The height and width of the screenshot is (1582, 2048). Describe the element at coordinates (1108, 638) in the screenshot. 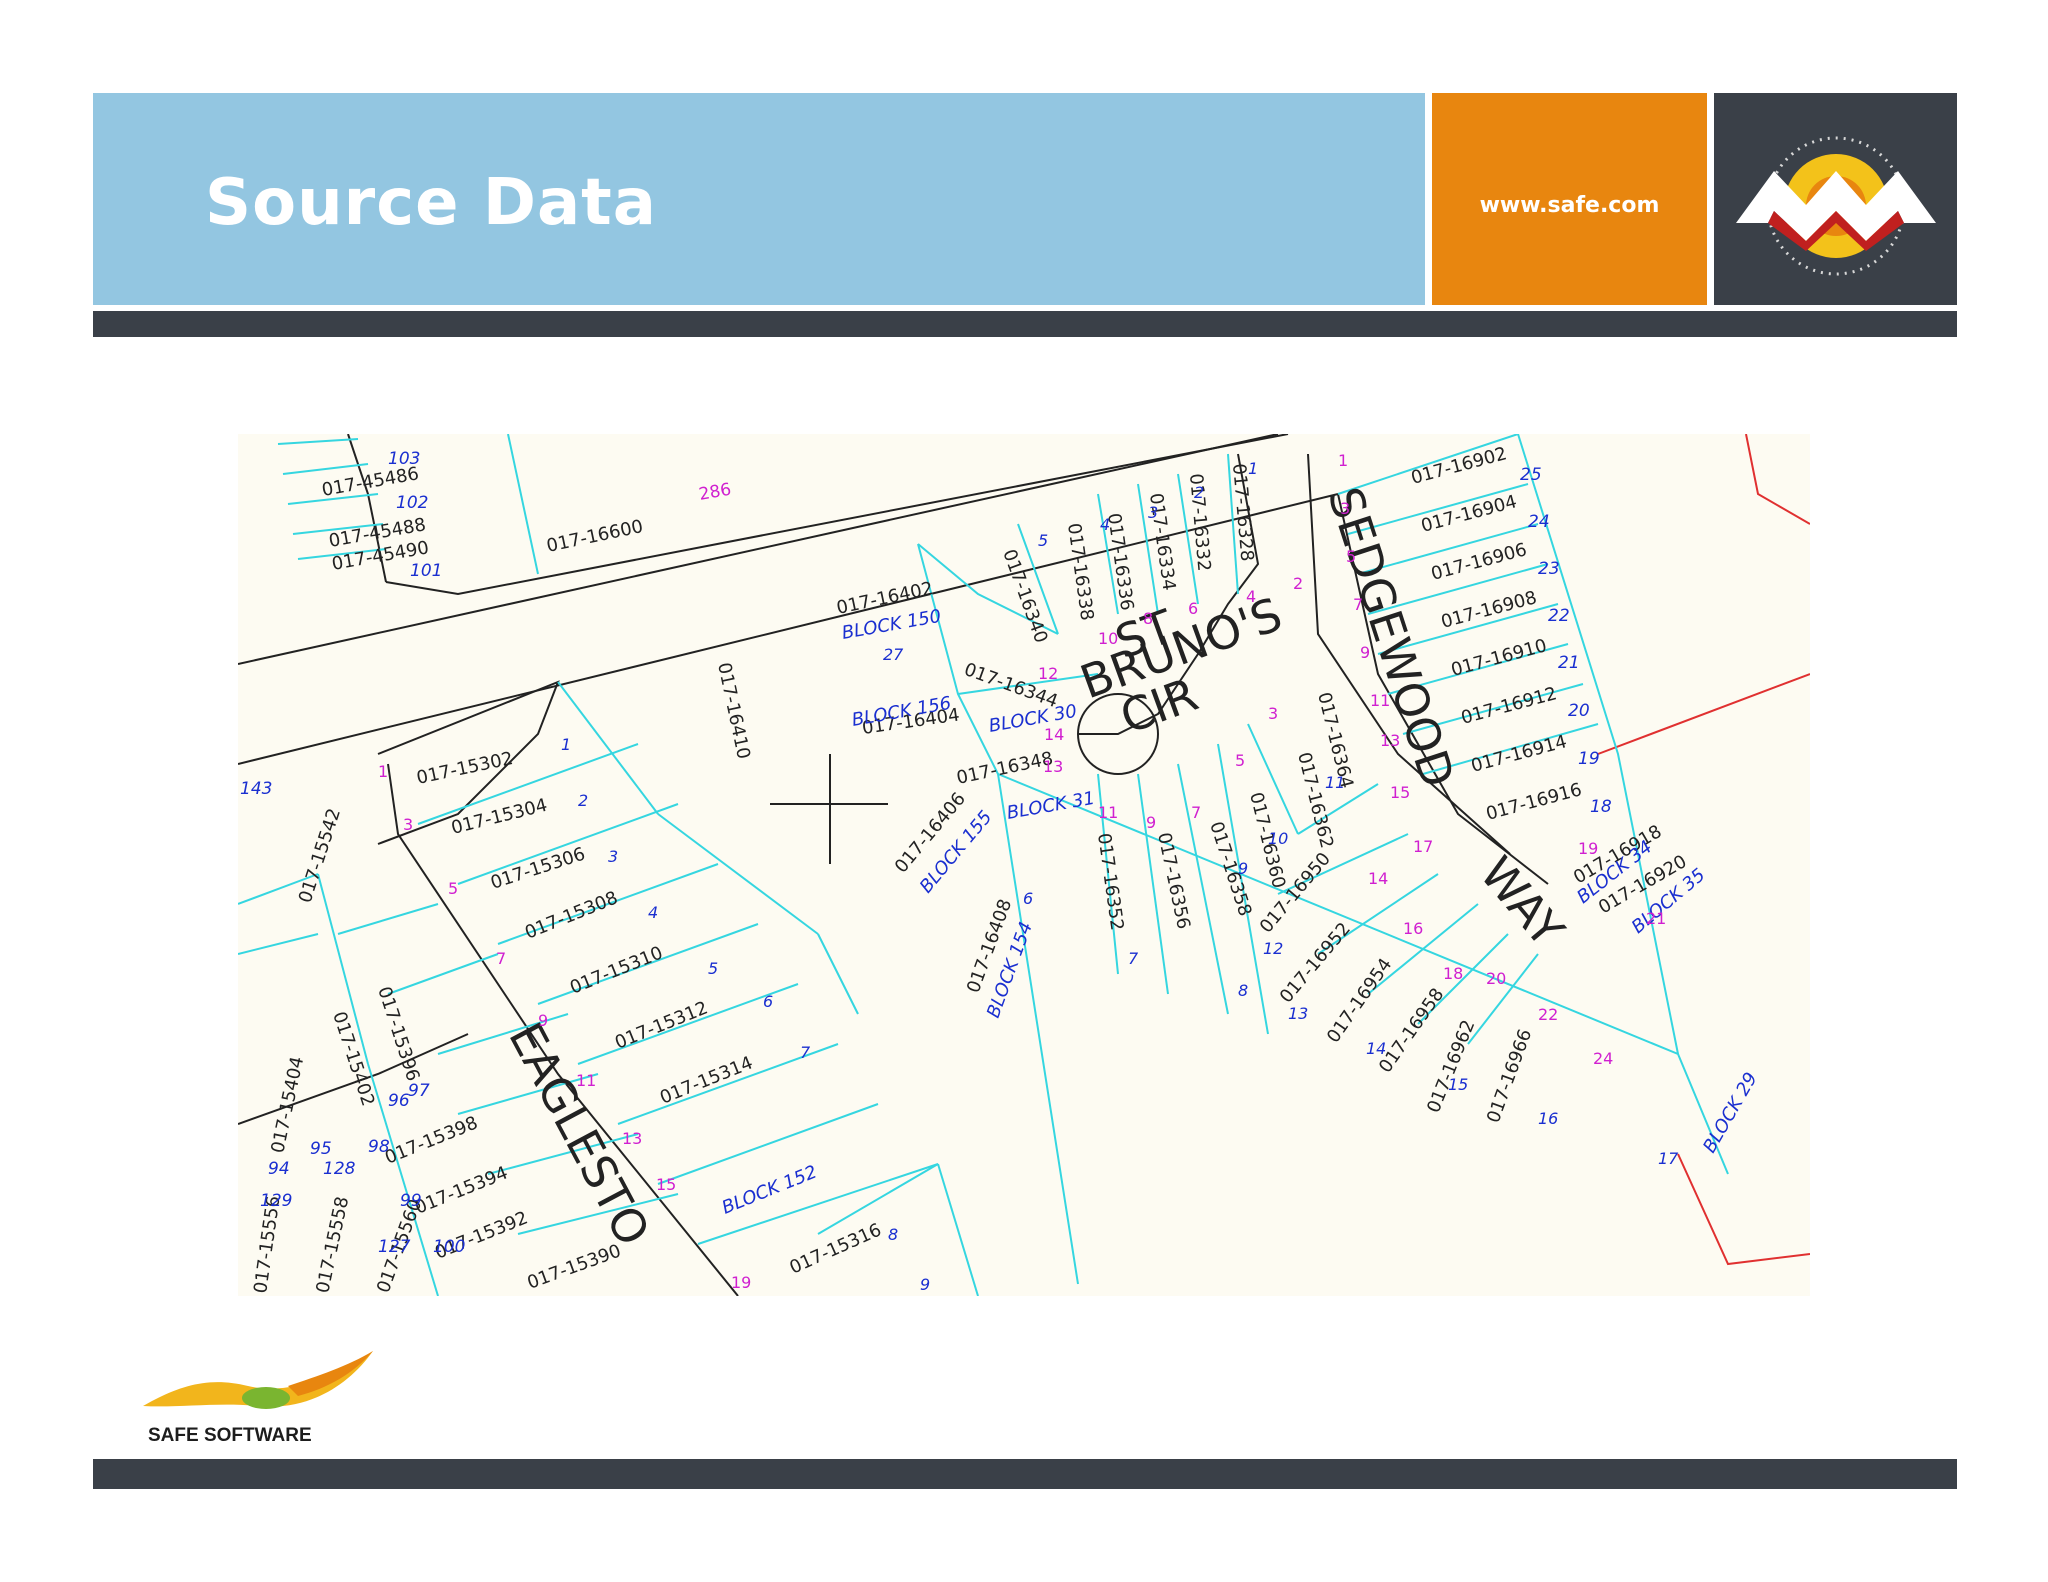

I see `map-digit: 10` at that location.